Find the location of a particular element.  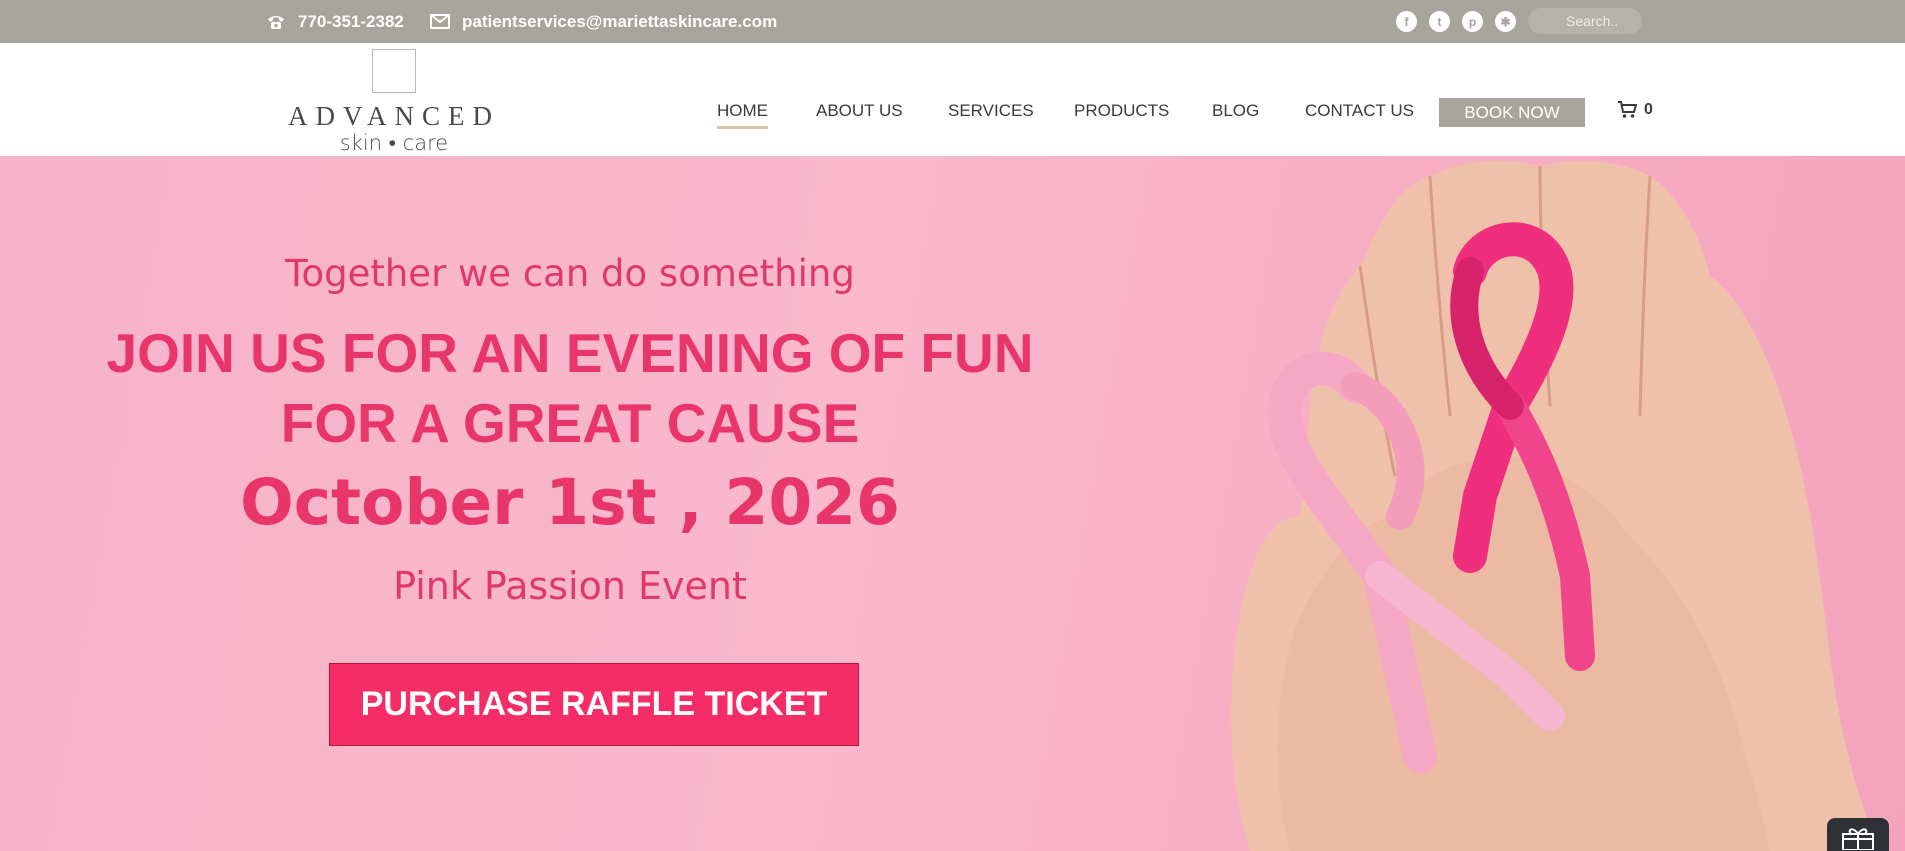

nav-item-contact-us: CONTACT US is located at coordinates (1359, 111).